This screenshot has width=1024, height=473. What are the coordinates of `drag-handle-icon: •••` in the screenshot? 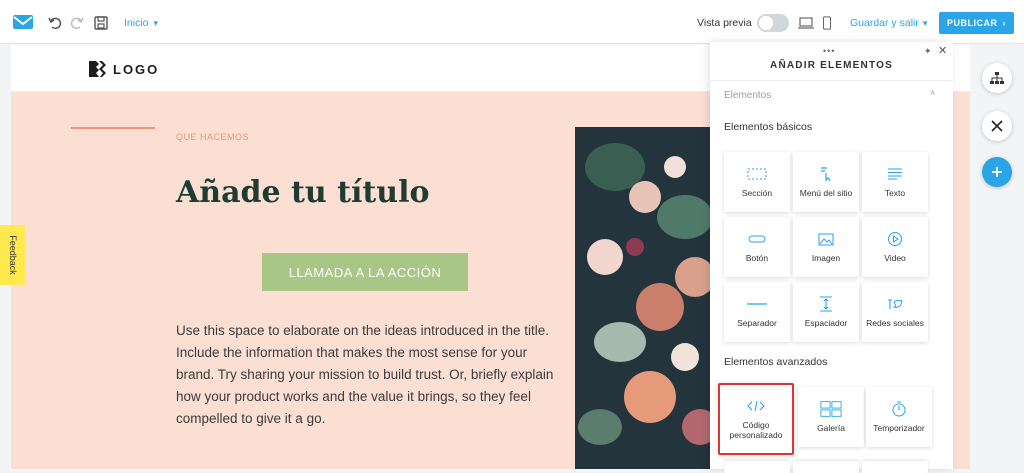 It's located at (829, 51).